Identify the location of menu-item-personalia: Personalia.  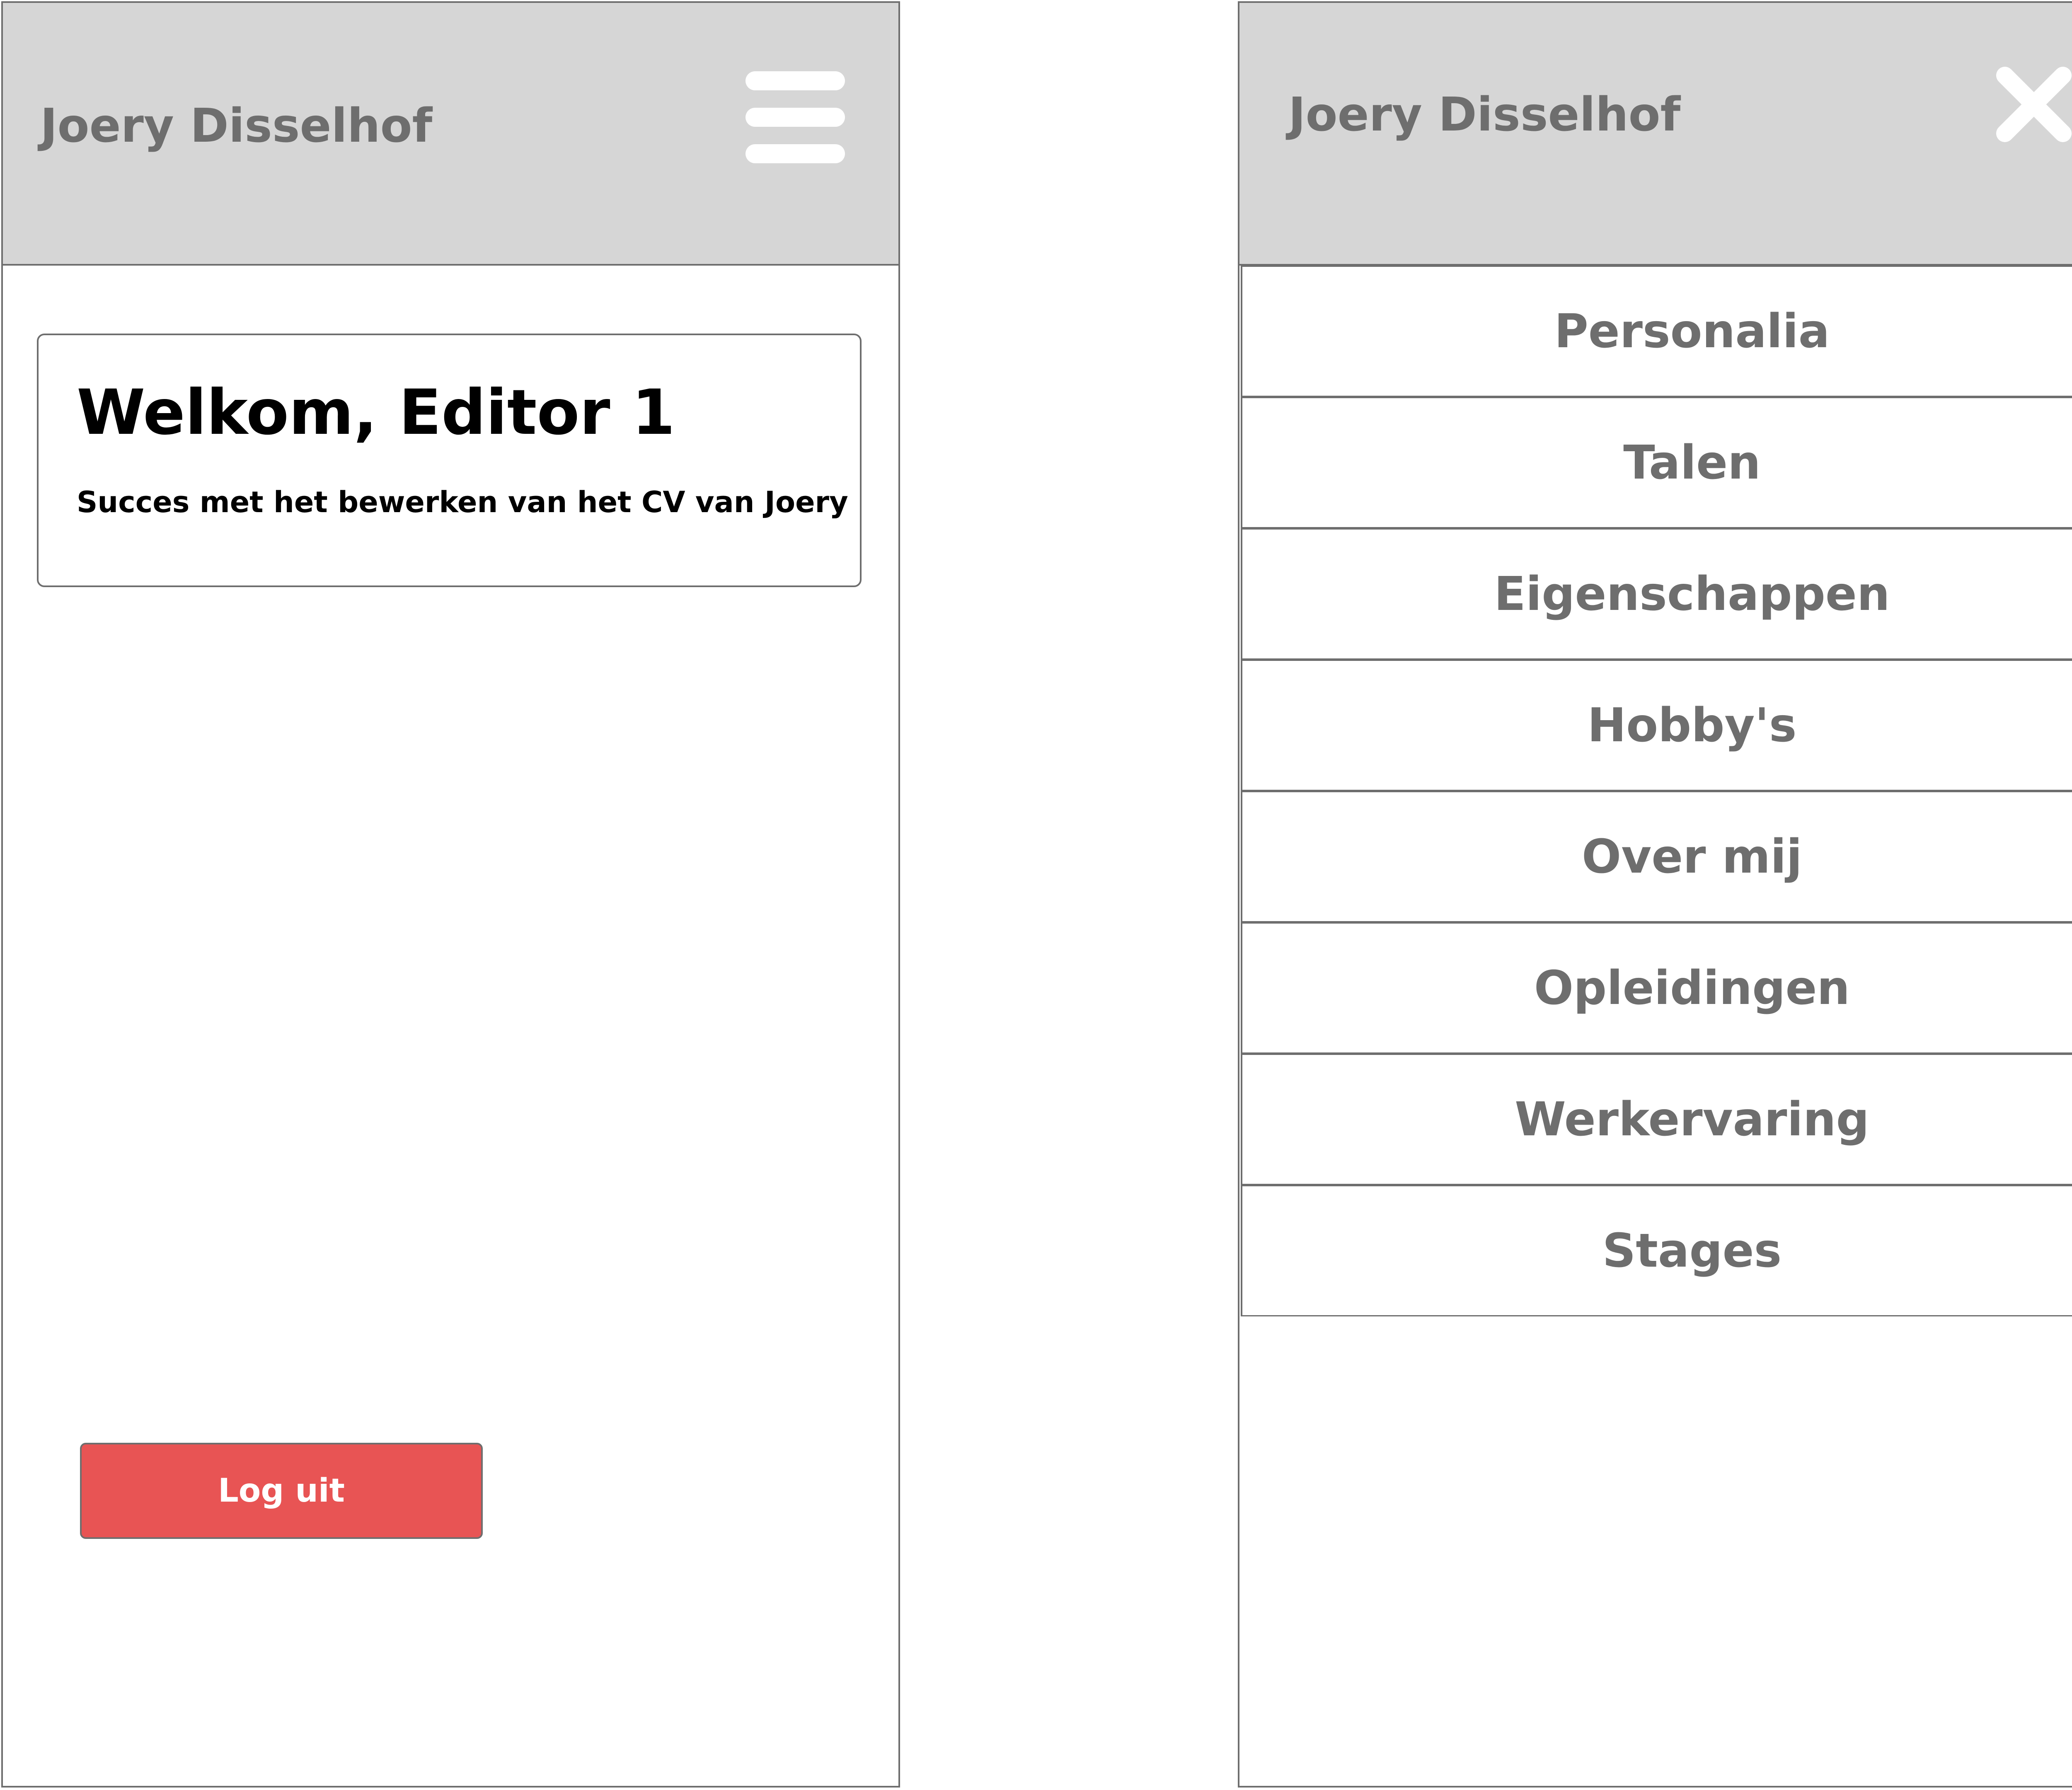
(1656, 331).